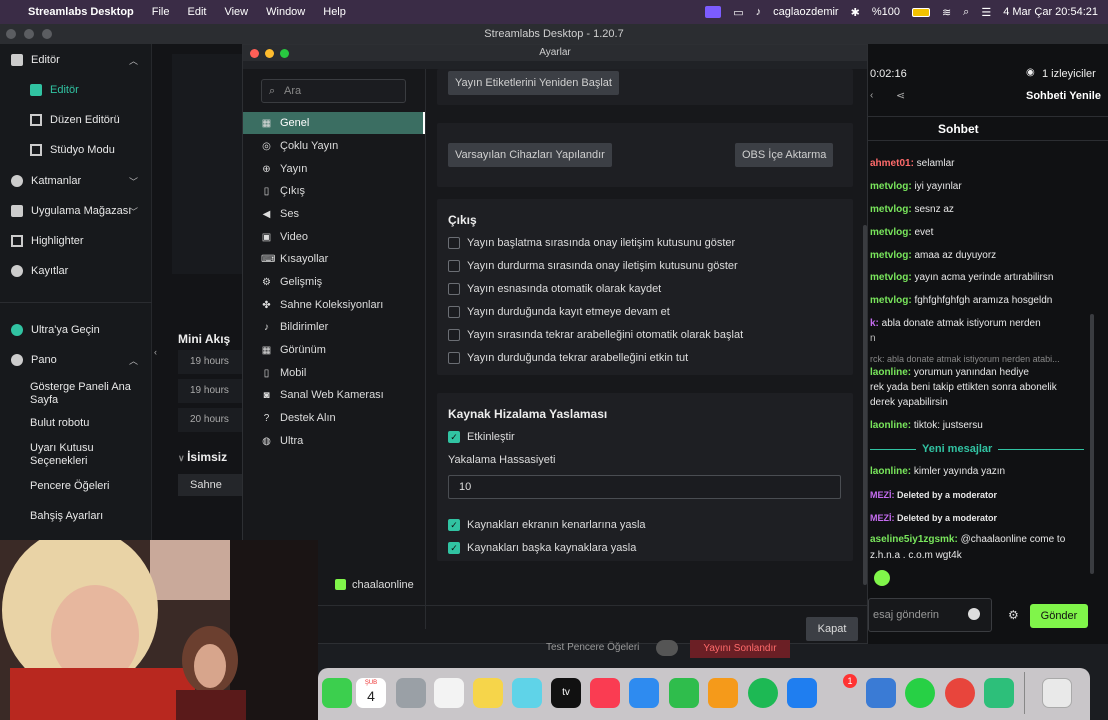 The width and height of the screenshot is (1108, 720). Describe the element at coordinates (76, 330) in the screenshot. I see `sidebar-item-ultra: Ultra'ya Geçin` at that location.